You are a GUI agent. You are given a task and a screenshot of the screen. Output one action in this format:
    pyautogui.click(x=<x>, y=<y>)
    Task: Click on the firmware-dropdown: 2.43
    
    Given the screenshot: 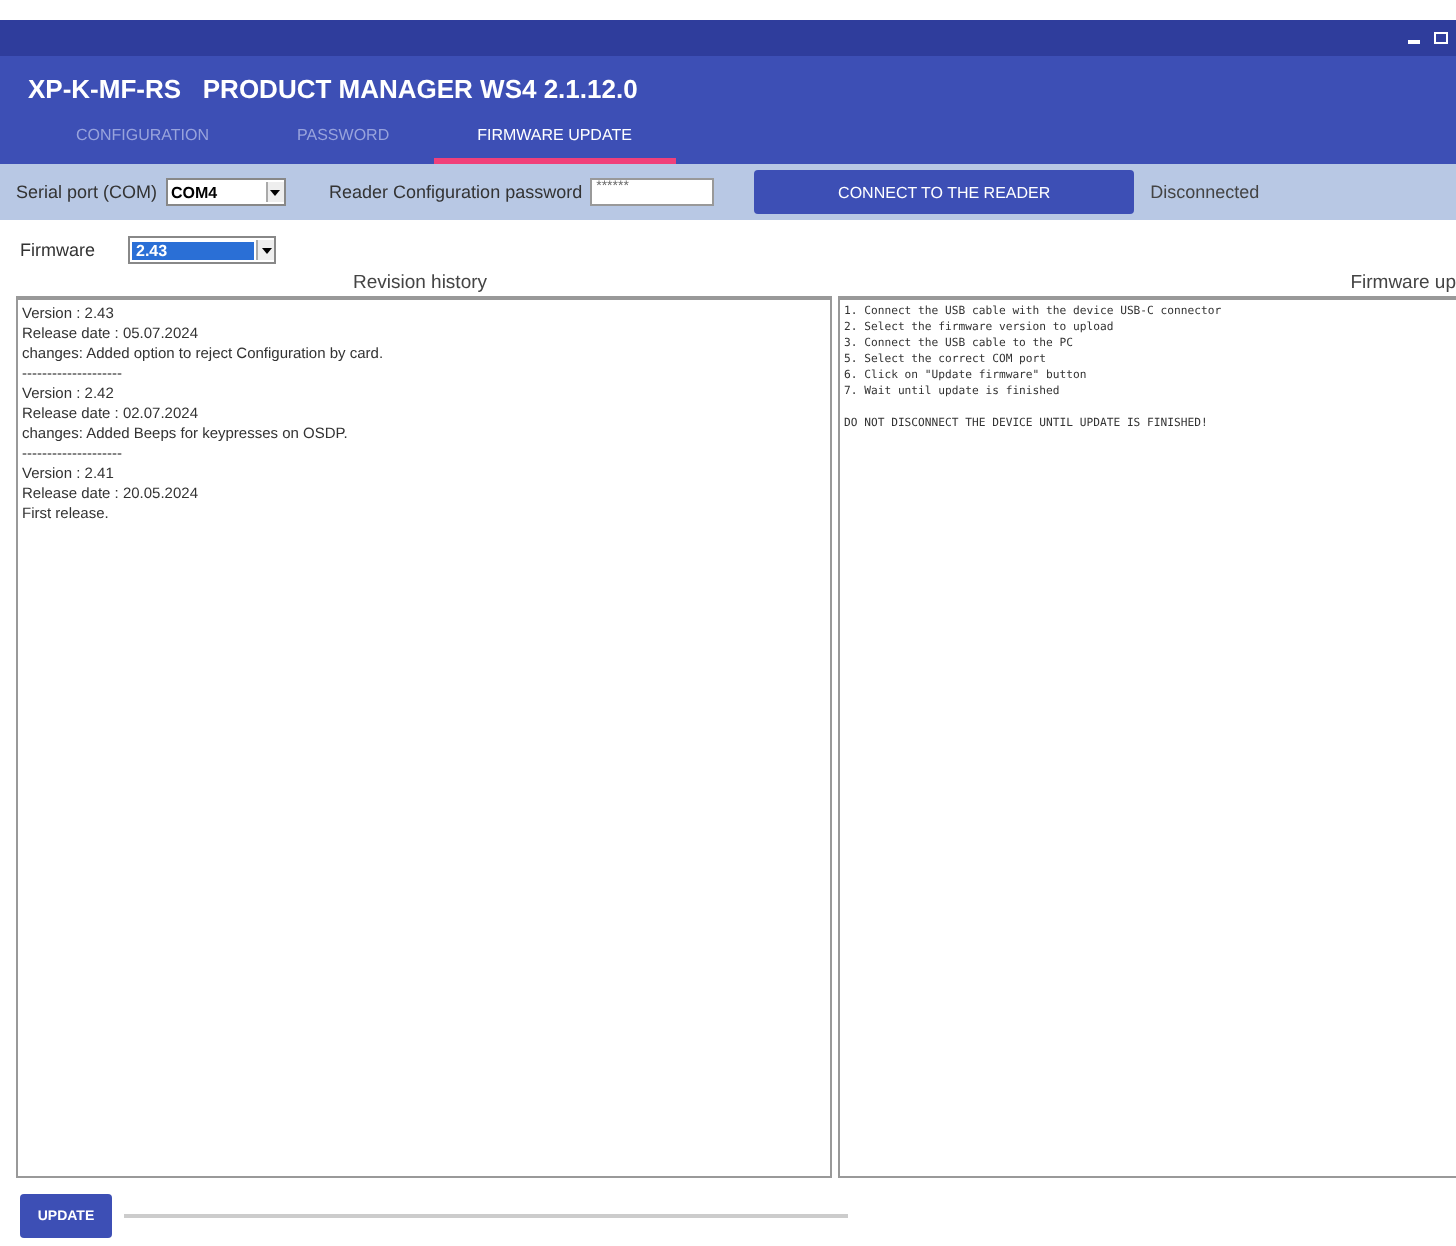 What is the action you would take?
    pyautogui.click(x=202, y=250)
    